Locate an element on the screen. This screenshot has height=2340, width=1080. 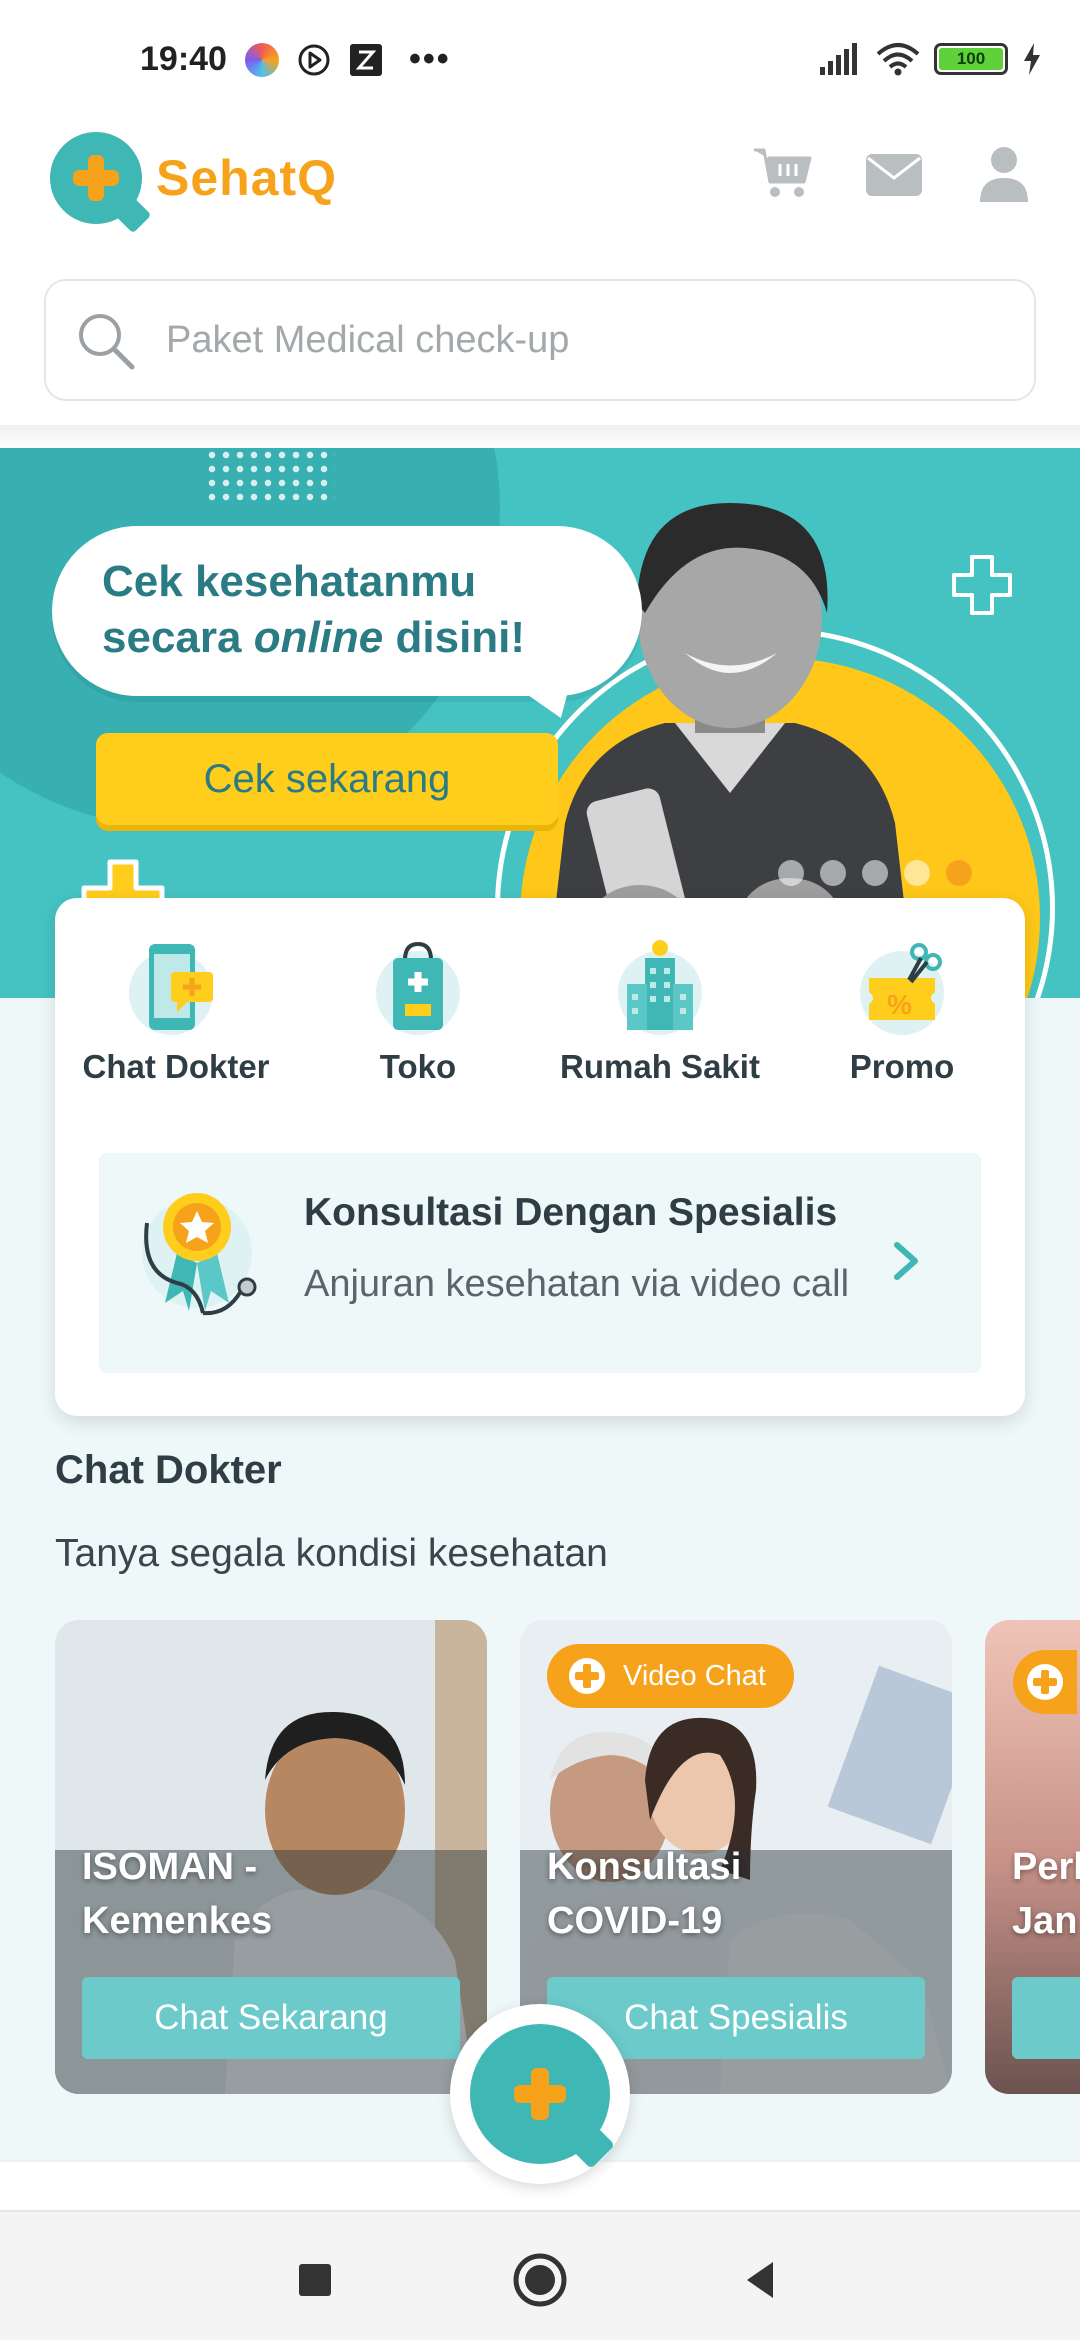
battery-level: 100 is located at coordinates (971, 59).